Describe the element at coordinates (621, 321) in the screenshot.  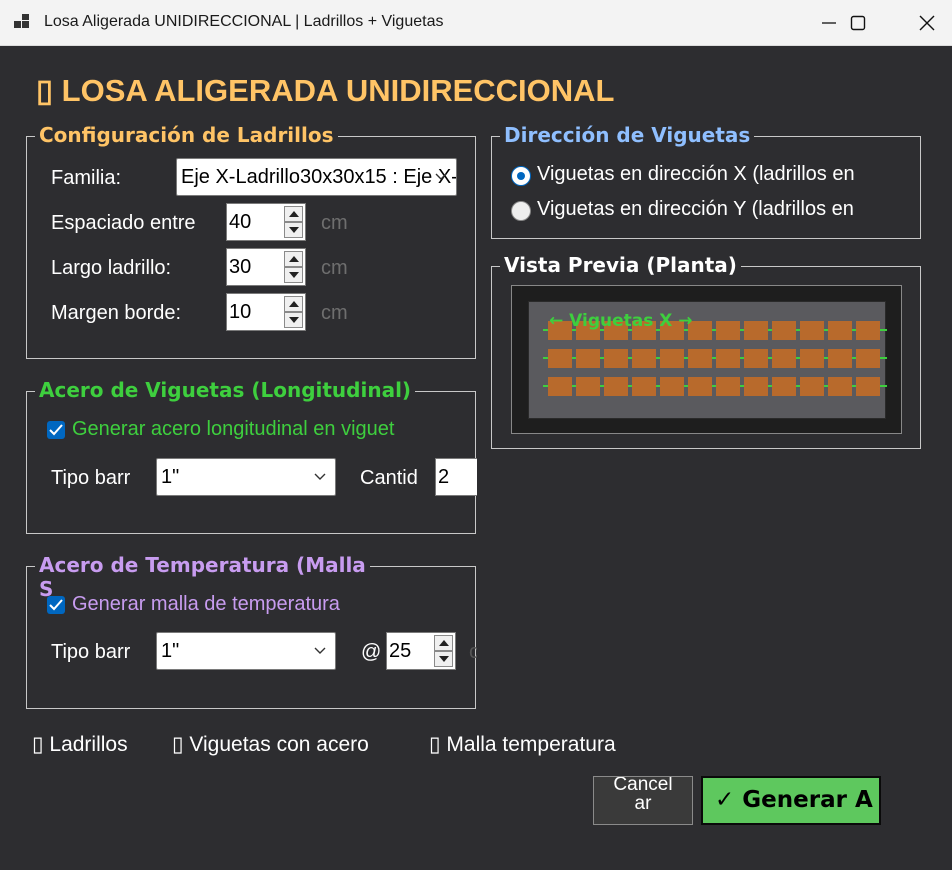
I see `viguetas-x-label: ← Viguetas X →` at that location.